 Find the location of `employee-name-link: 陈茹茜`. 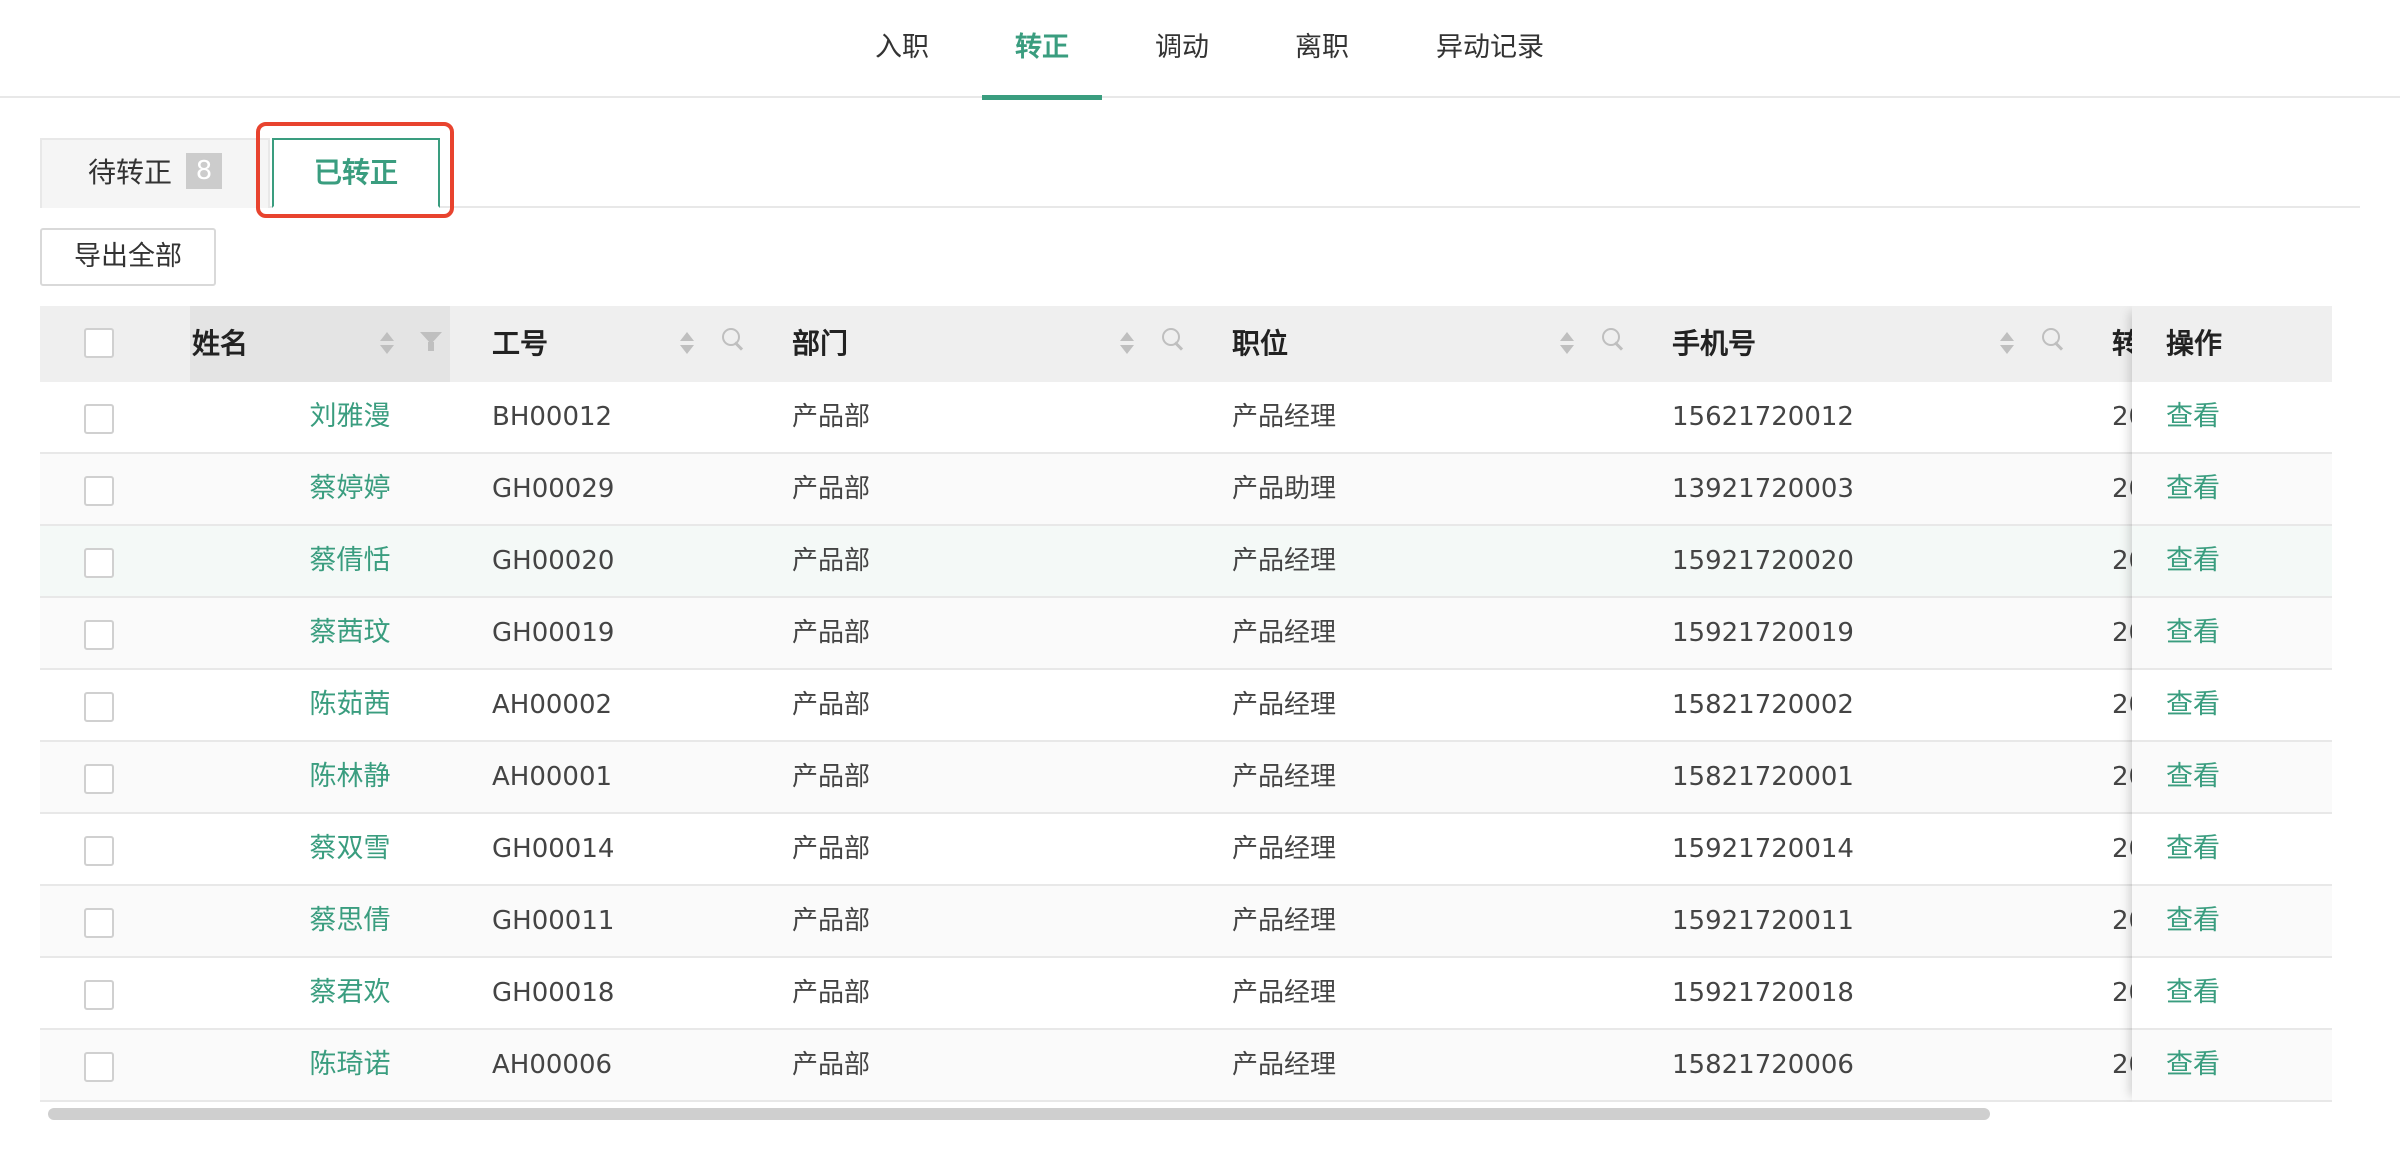

employee-name-link: 陈茹茜 is located at coordinates (350, 705).